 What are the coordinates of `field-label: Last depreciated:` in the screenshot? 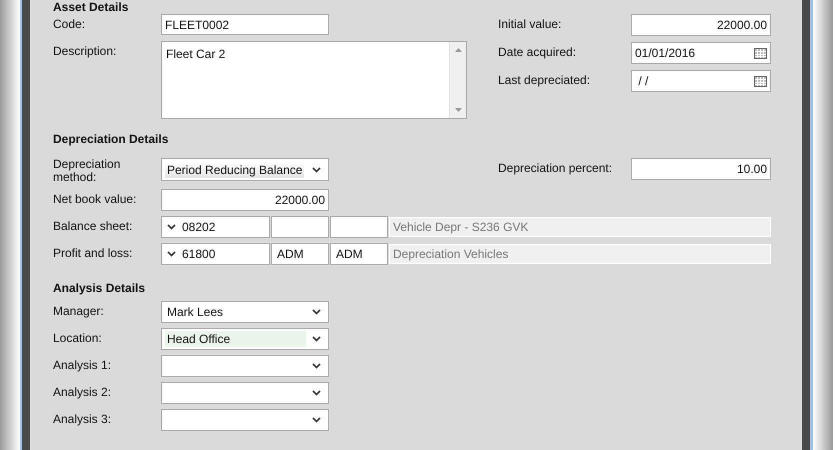 It's located at (545, 79).